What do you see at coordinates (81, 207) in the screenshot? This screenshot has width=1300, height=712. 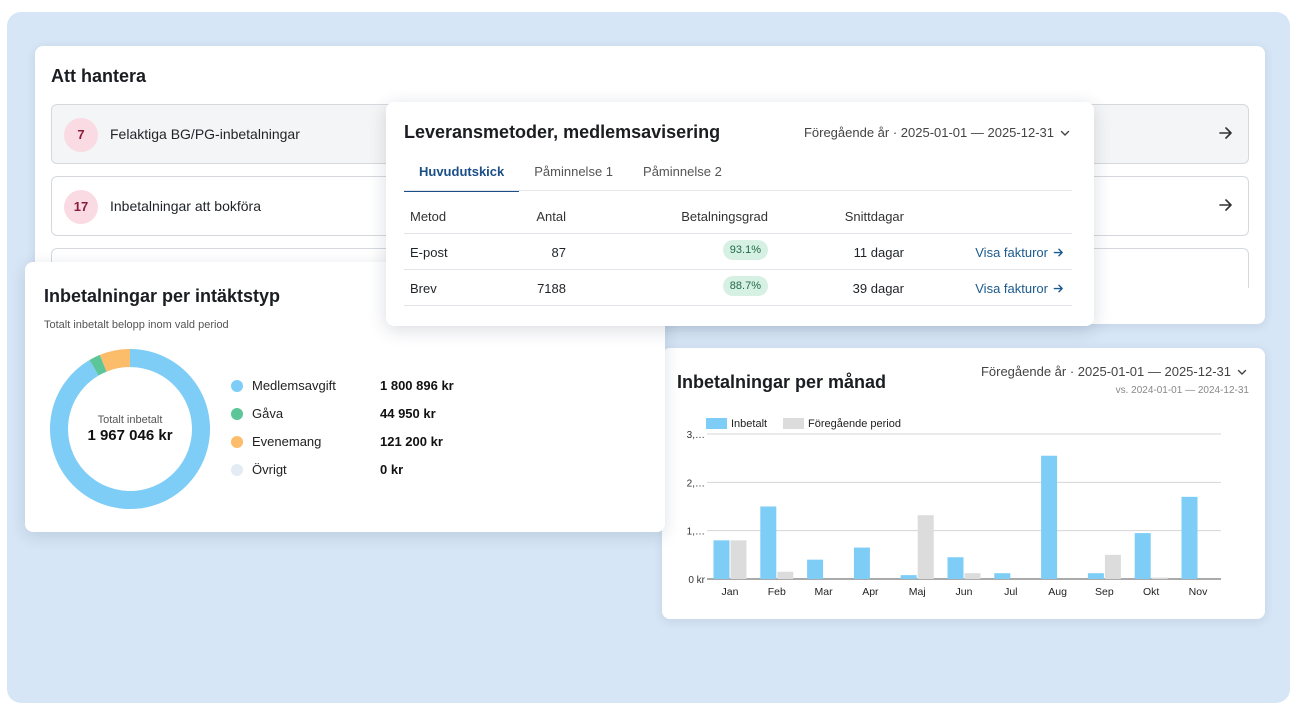 I see `count-badge: 17` at bounding box center [81, 207].